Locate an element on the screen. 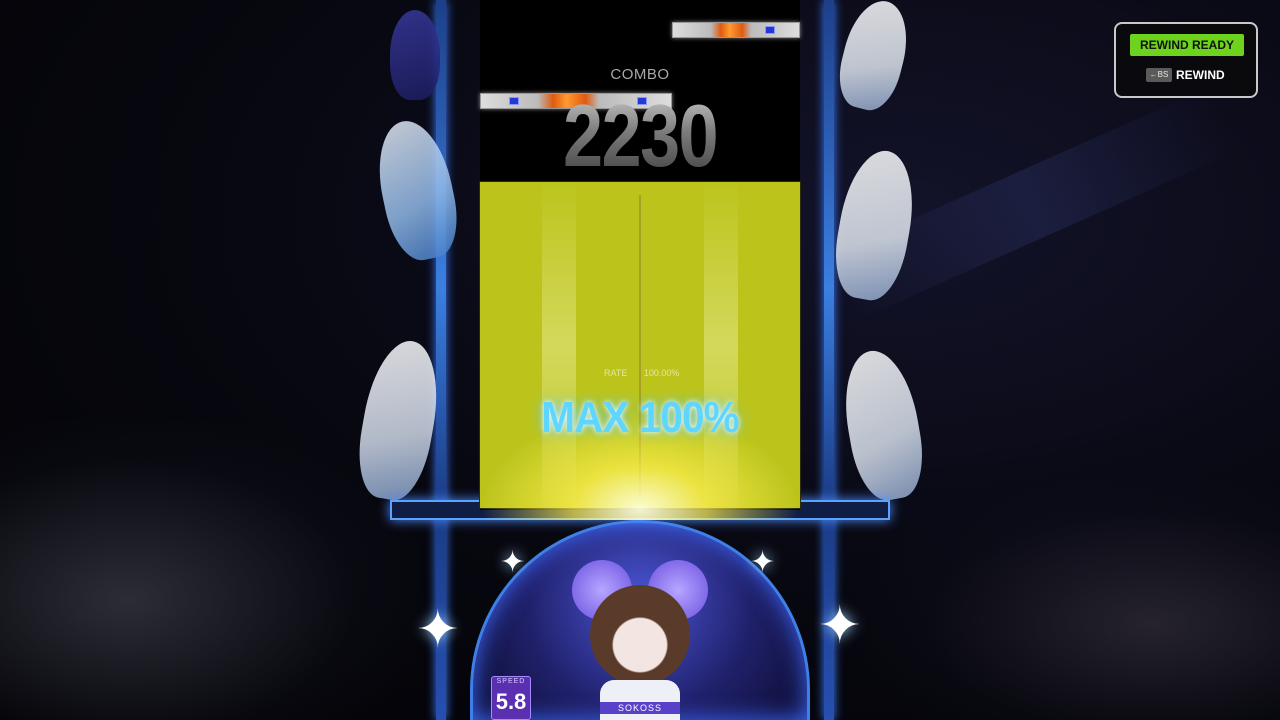  character-portrait is located at coordinates (640, 635).